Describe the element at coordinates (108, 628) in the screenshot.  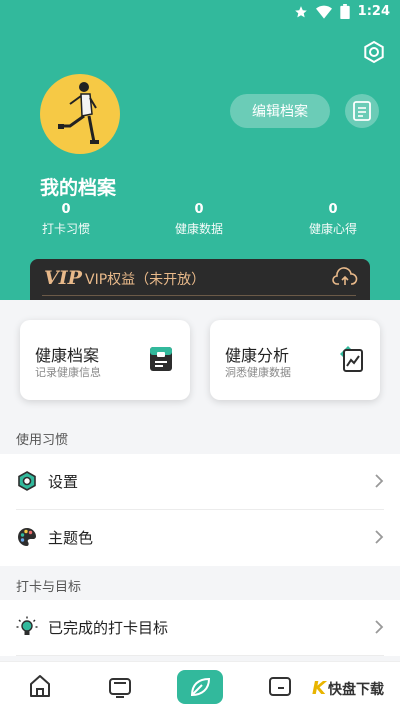
I see `row-label: 已完成的打卡目标` at that location.